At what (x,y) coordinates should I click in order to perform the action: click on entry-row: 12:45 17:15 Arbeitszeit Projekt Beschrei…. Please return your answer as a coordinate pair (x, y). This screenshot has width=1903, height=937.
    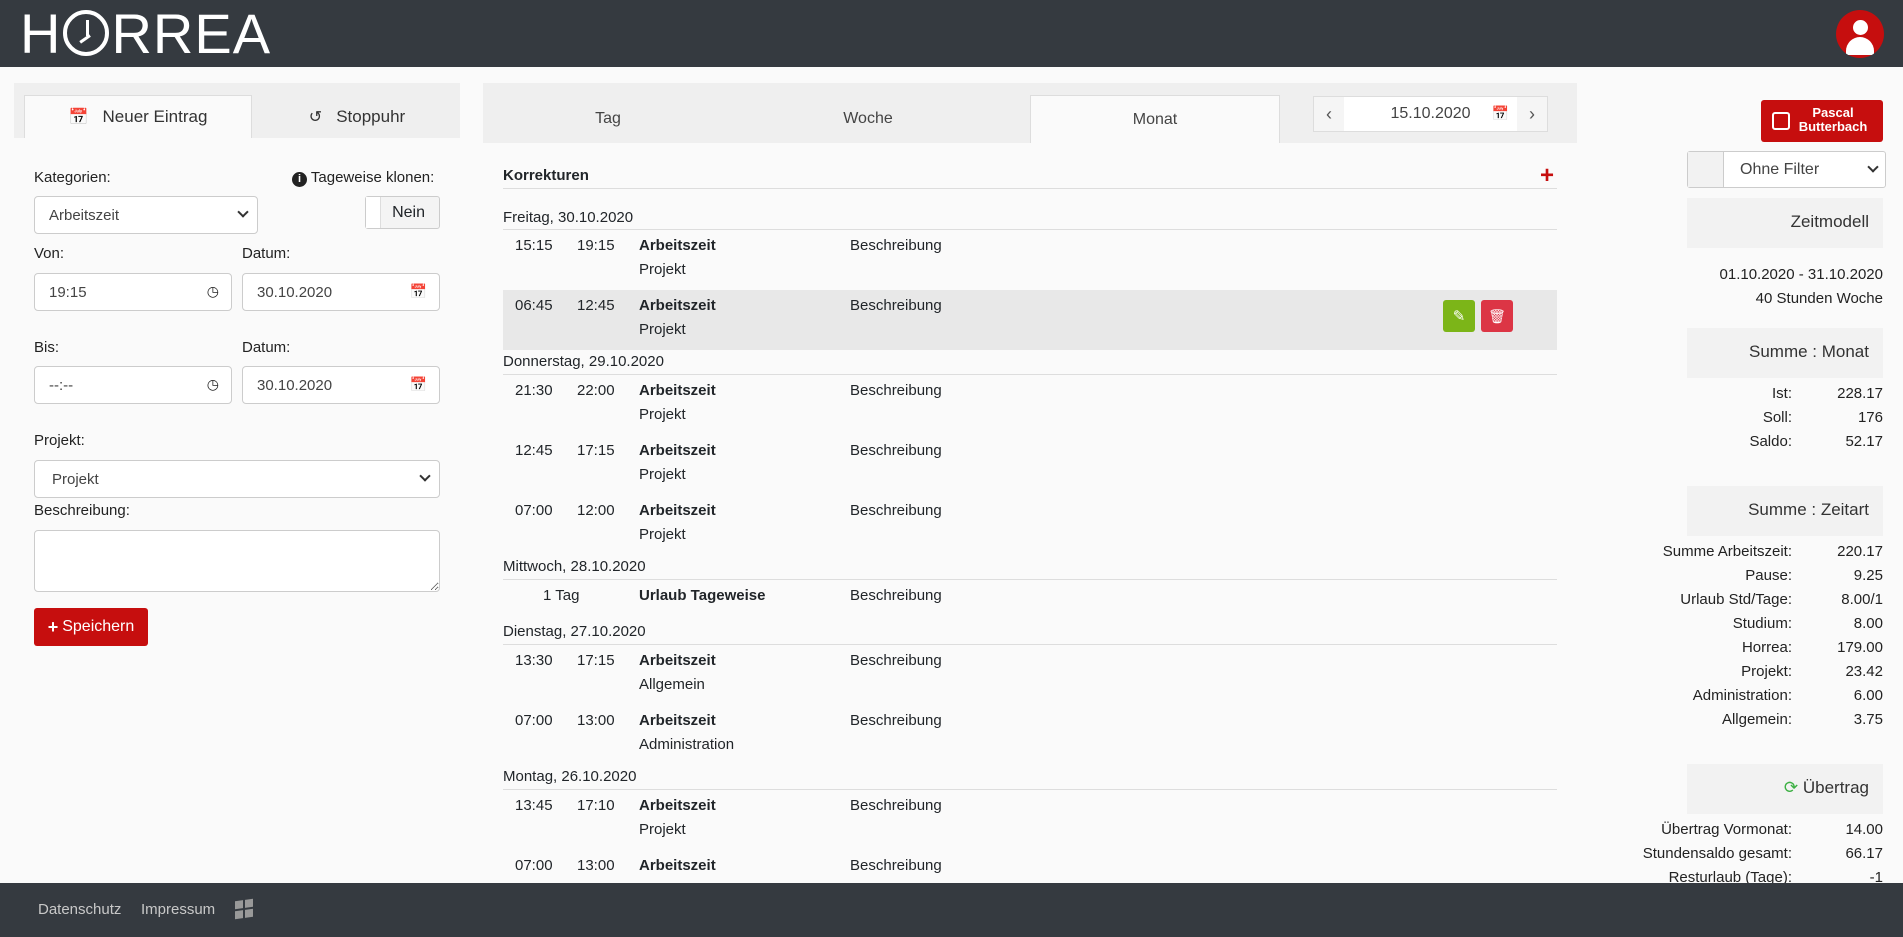
    Looking at the image, I should click on (1030, 465).